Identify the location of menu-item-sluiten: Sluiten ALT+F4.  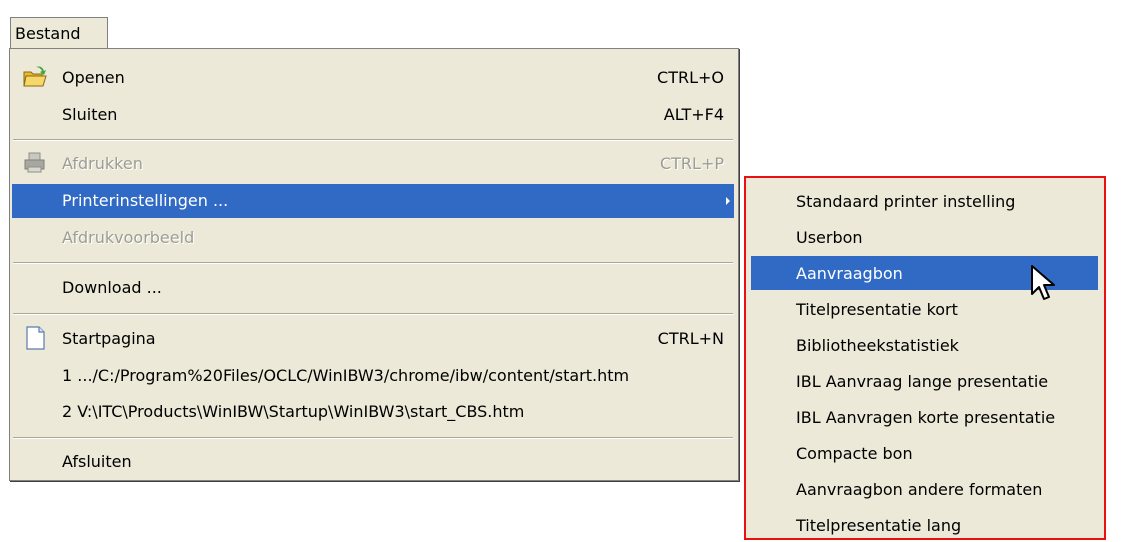
(373, 115).